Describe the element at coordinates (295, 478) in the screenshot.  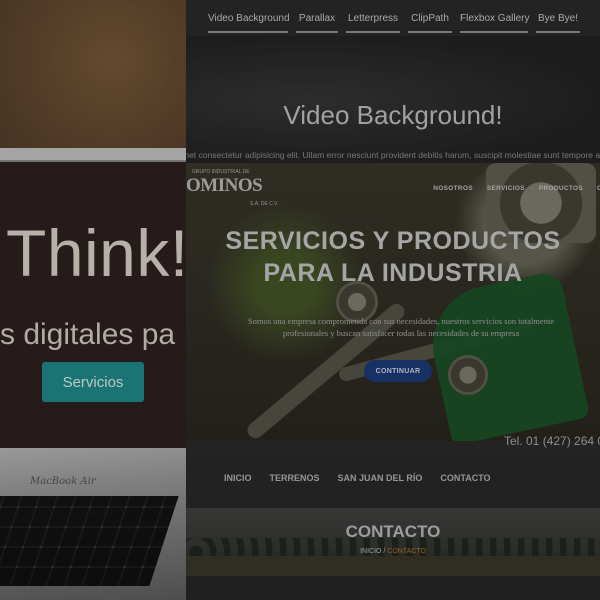
I see `nav-terrenos: TERRENOS` at that location.